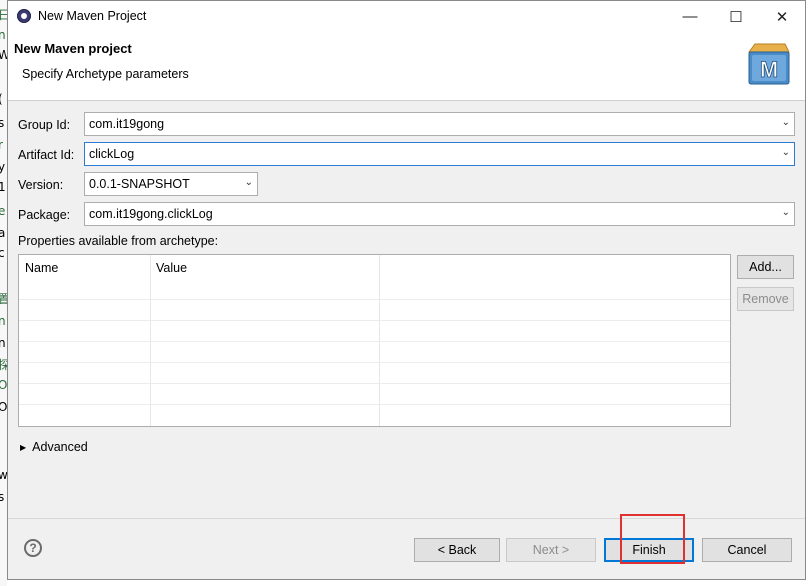 Image resolution: width=812 pixels, height=586 pixels. What do you see at coordinates (690, 16) in the screenshot?
I see `minimize-button: —` at bounding box center [690, 16].